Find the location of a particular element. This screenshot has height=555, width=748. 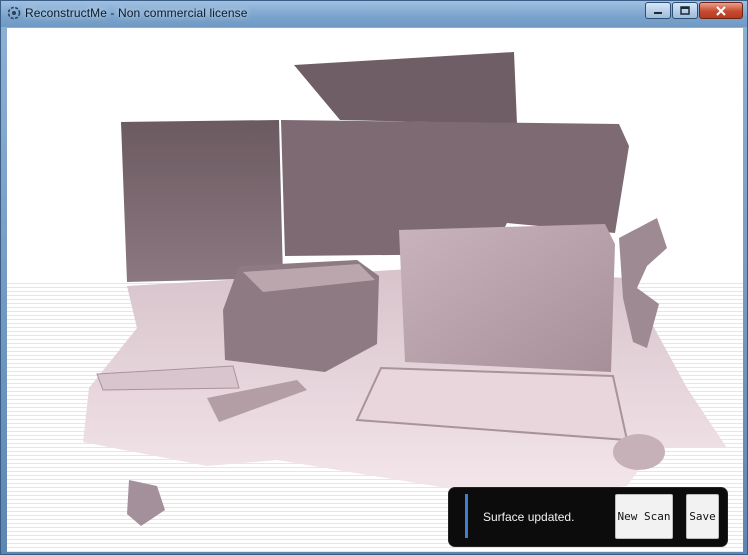

status-indicator is located at coordinates (466, 516).